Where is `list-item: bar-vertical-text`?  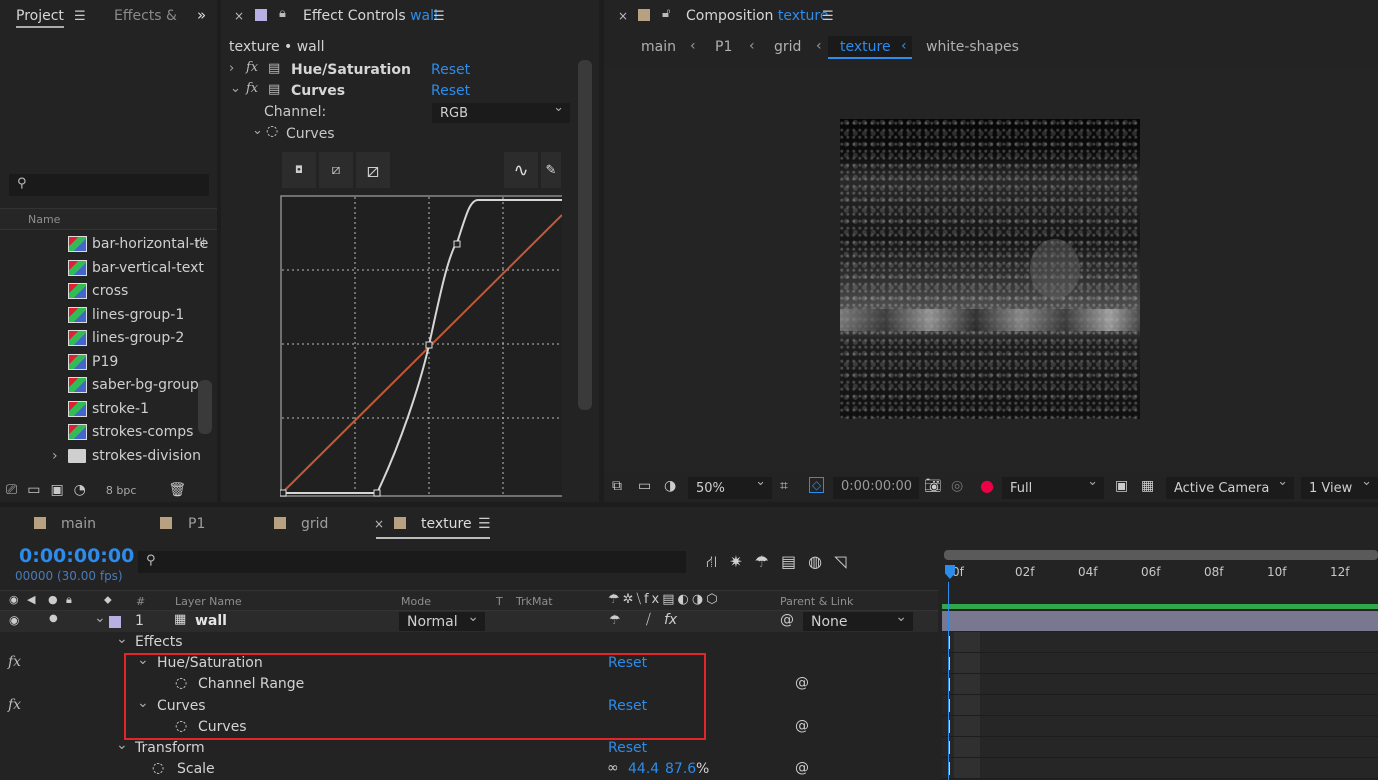
list-item: bar-vertical-text is located at coordinates (136, 268).